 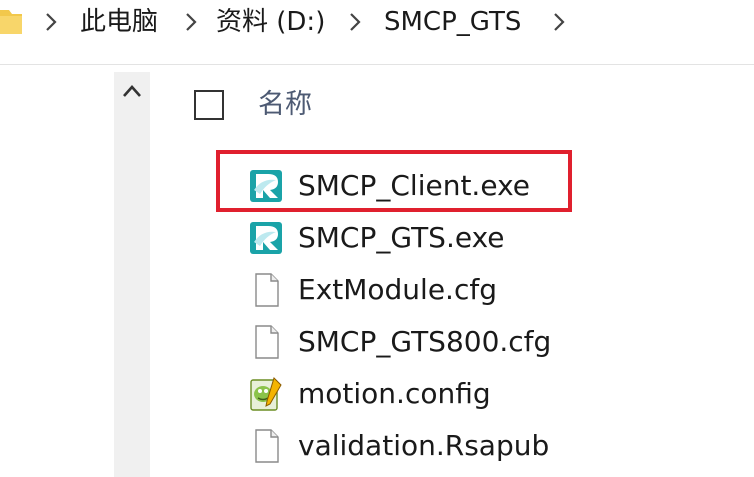 What do you see at coordinates (119, 22) in the screenshot?
I see `breadcrumb-item-this-pc: 此电脑` at bounding box center [119, 22].